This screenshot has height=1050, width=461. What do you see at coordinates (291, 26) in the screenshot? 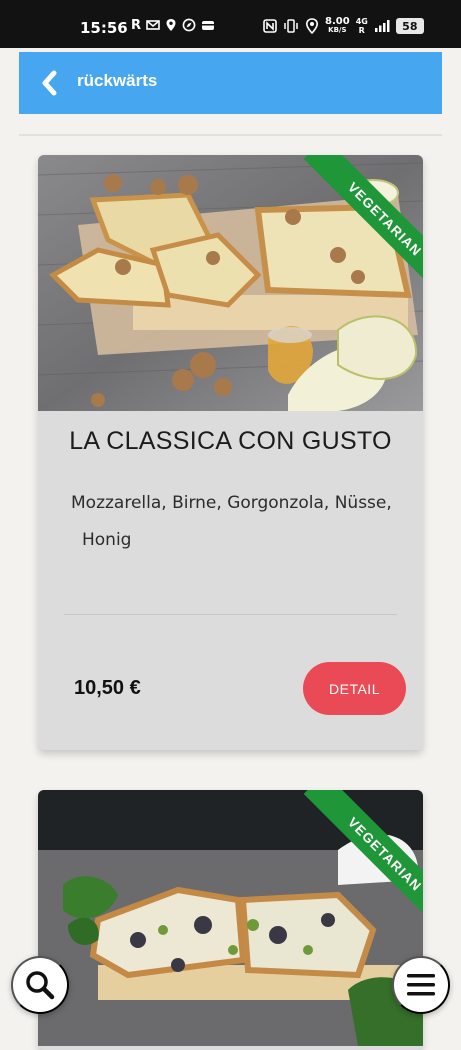
I see `vibrate-icon` at bounding box center [291, 26].